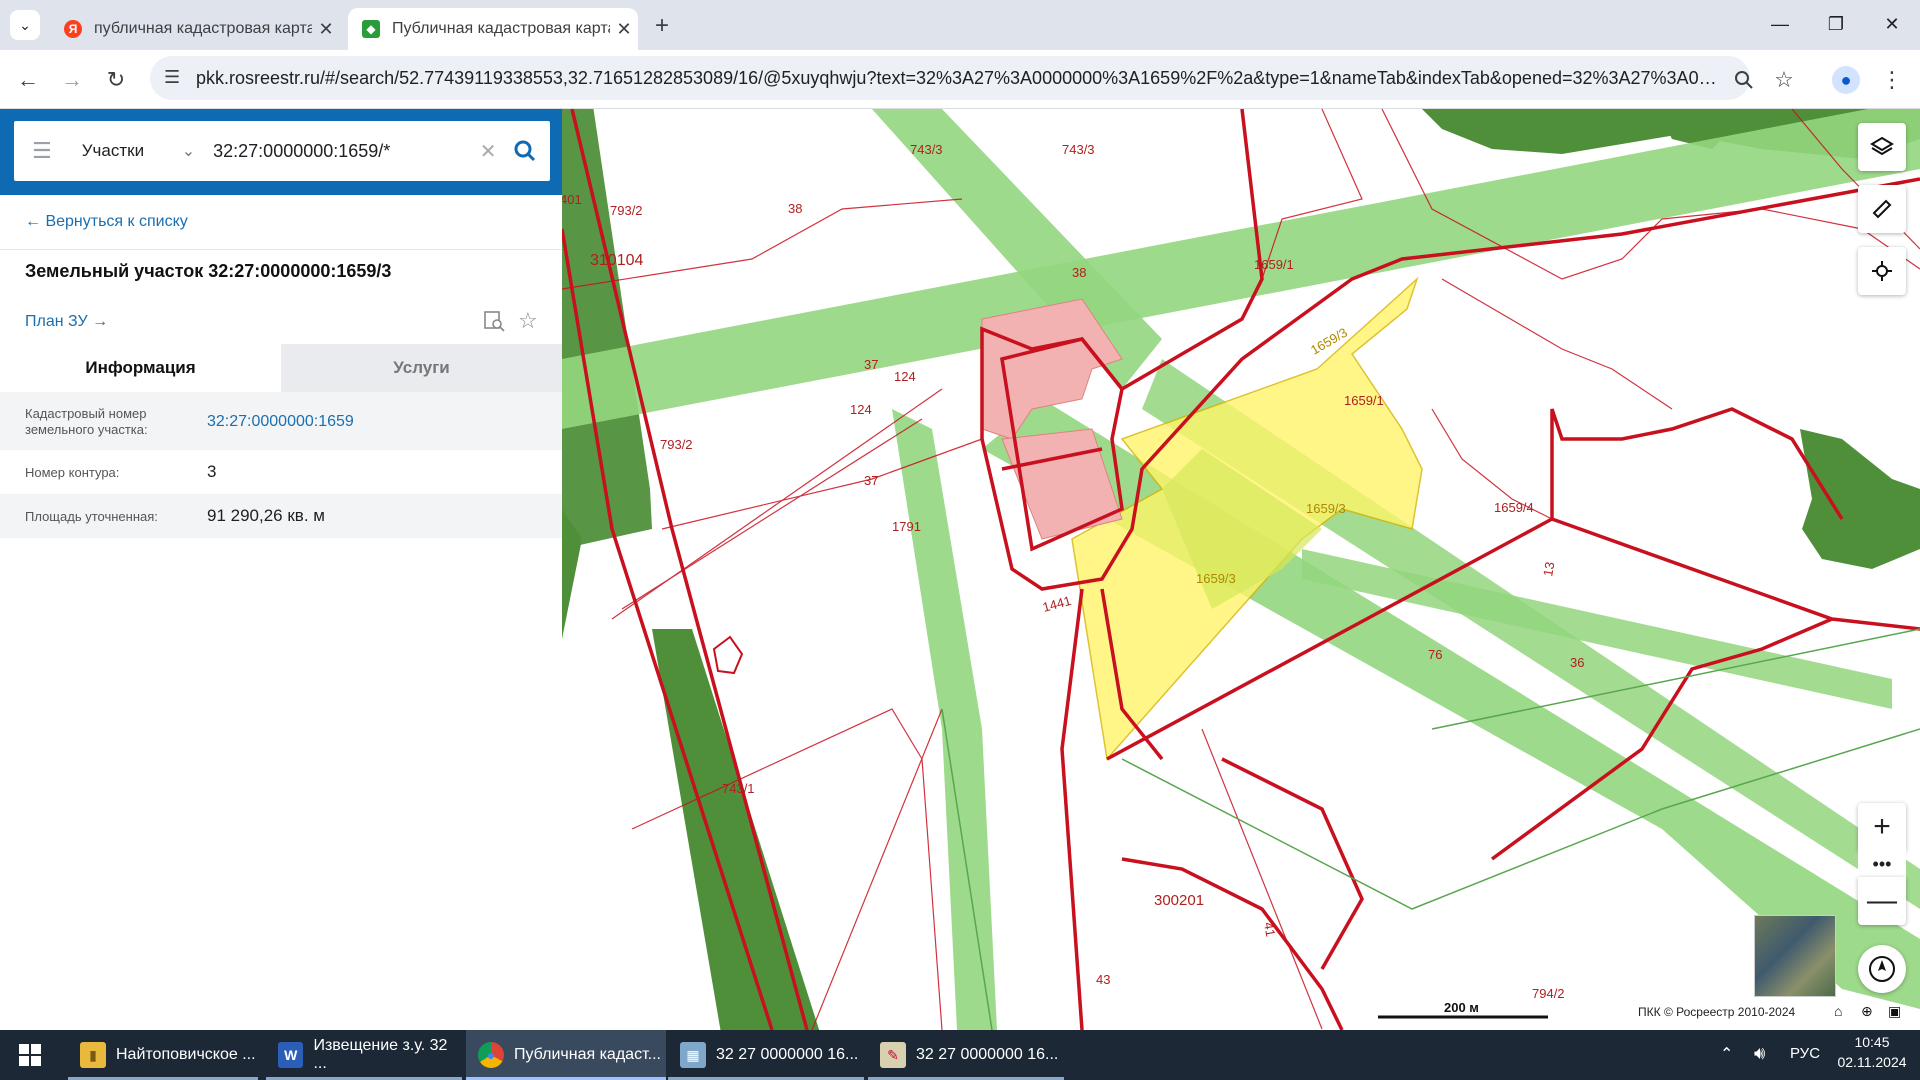 The width and height of the screenshot is (1920, 1080). Describe the element at coordinates (91, 516) in the screenshot. I see `row-label: Площадь уточненная:` at that location.